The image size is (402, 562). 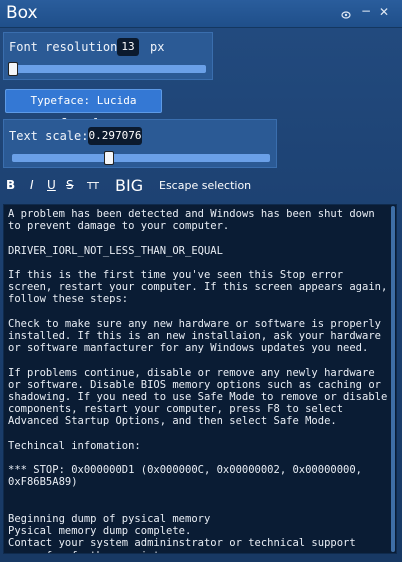 What do you see at coordinates (201, 14) in the screenshot?
I see `title-bar: Box − ✕` at bounding box center [201, 14].